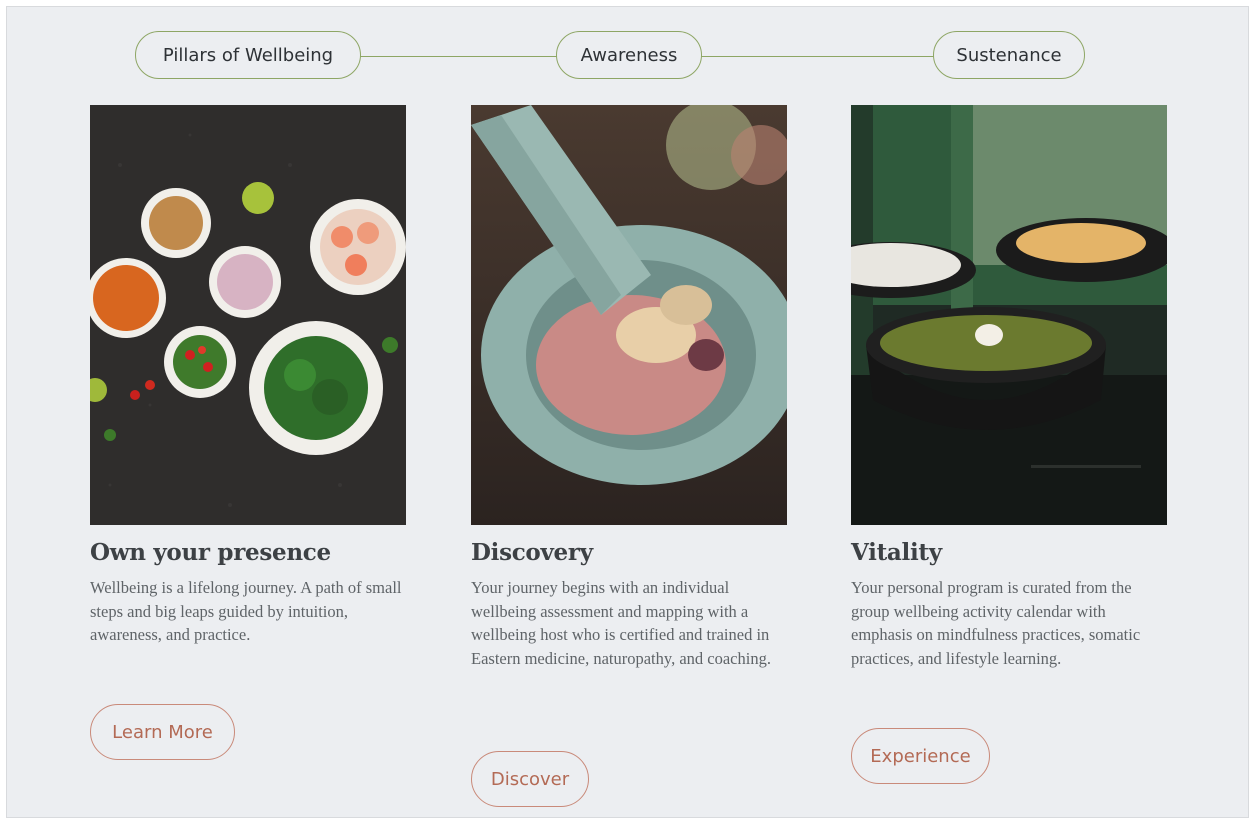 Image resolution: width=1257 pixels, height=822 pixels. Describe the element at coordinates (629, 315) in the screenshot. I see `mortar-and-pestle-image` at that location.